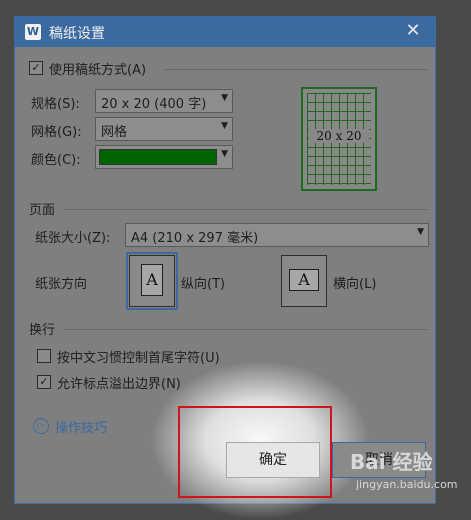  Describe the element at coordinates (154, 104) in the screenshot. I see `spec-value: 20 x 20 (400 字)` at that location.